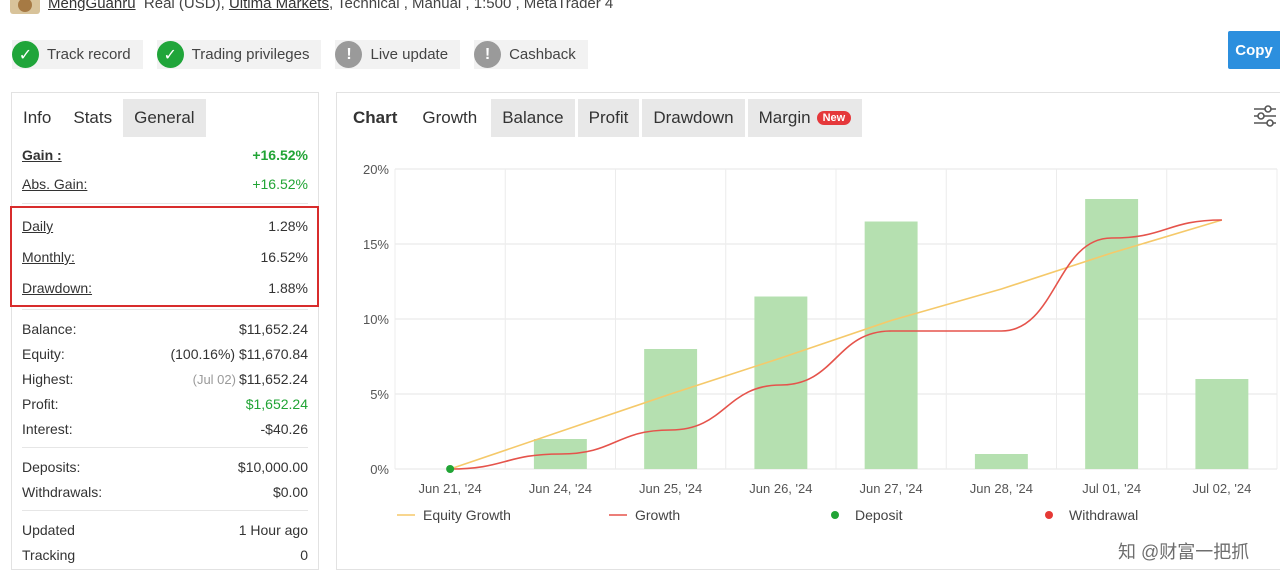 The height and width of the screenshot is (586, 1280). I want to click on legend-label: Equity Growth, so click(467, 515).